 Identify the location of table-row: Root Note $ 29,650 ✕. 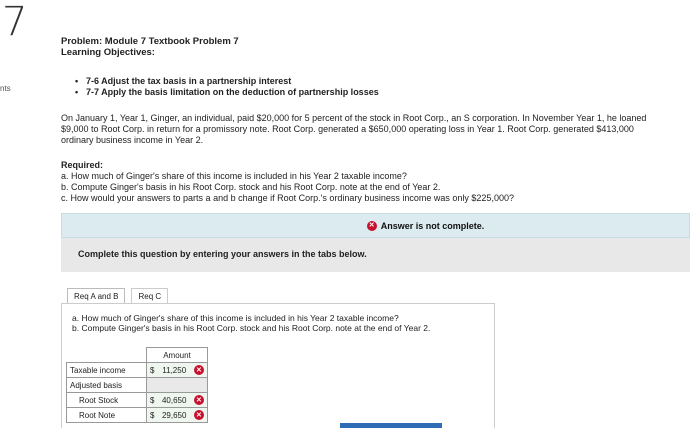
(137, 415).